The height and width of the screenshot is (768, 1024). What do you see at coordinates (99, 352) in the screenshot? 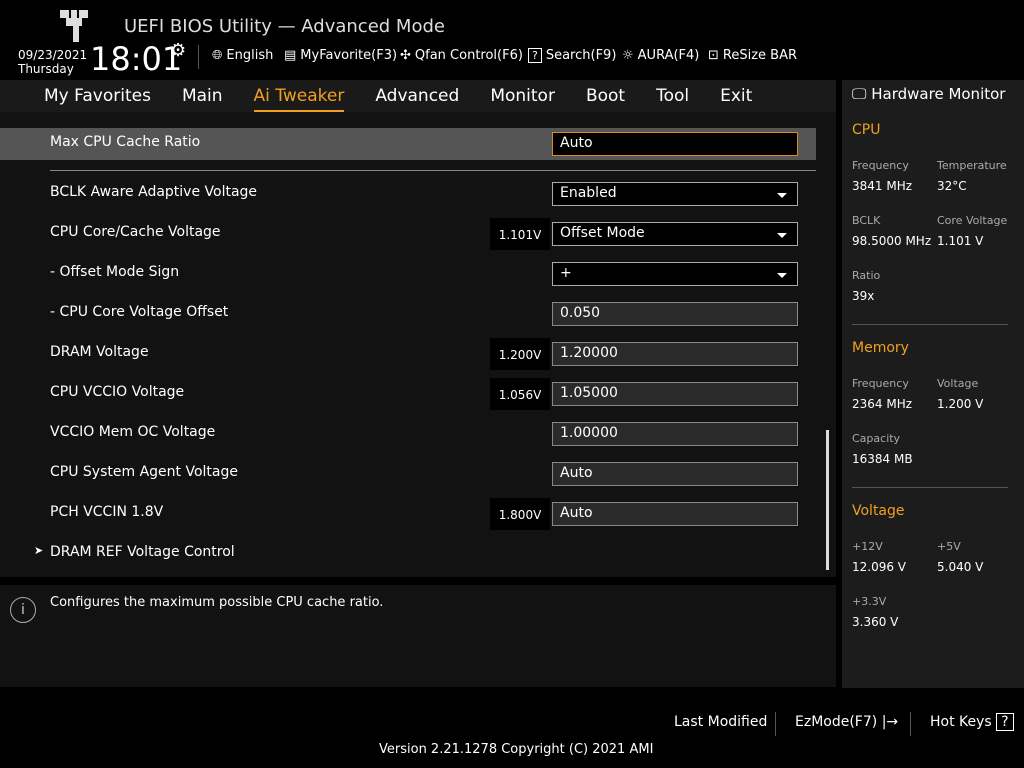
I see `setting-label: DRAM Voltage` at bounding box center [99, 352].